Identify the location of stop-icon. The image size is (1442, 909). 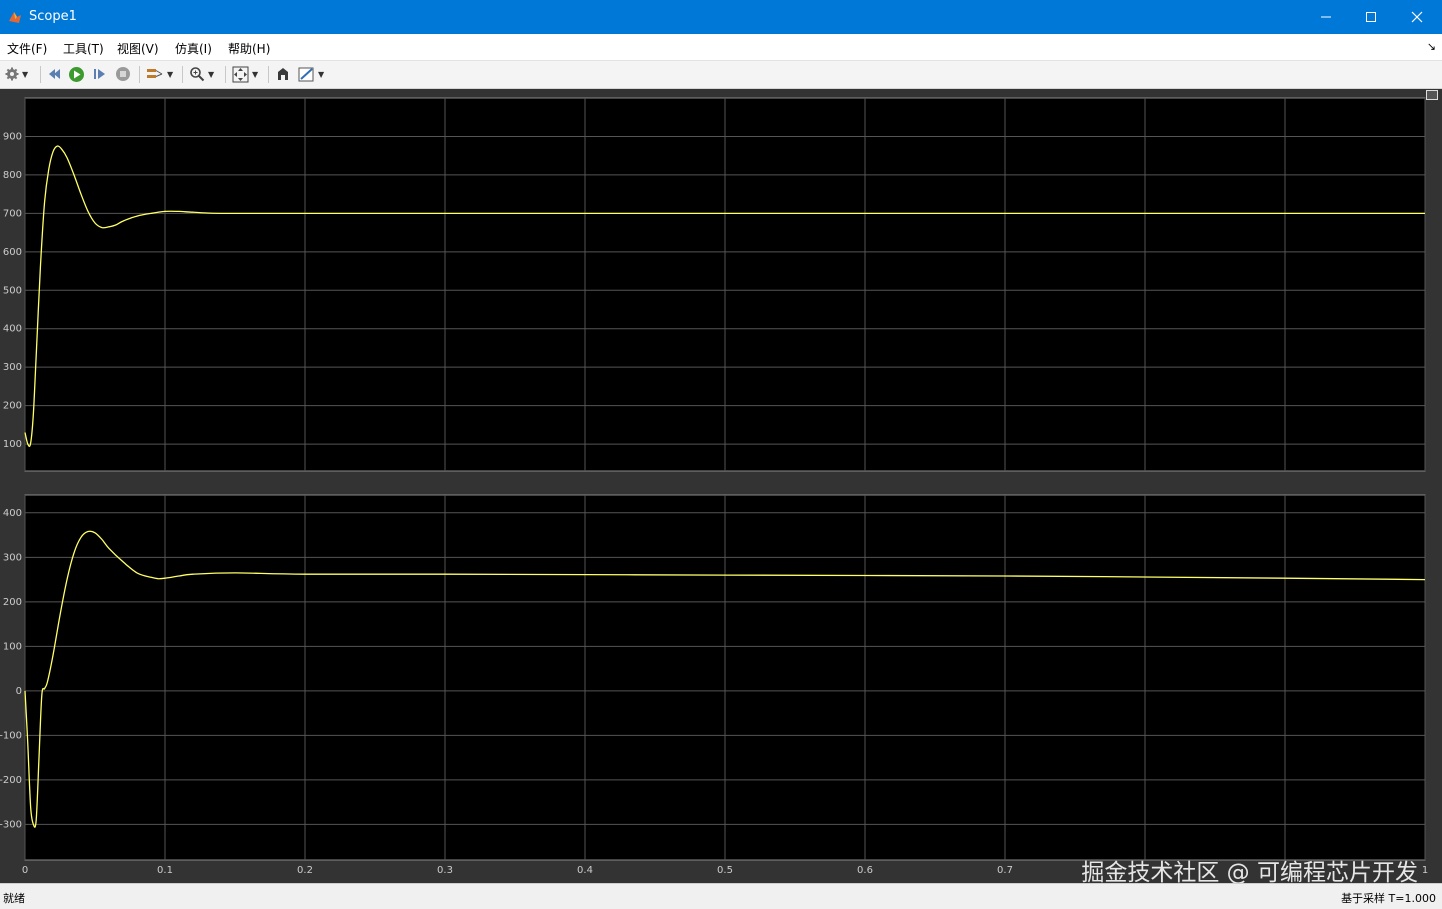
(123, 74).